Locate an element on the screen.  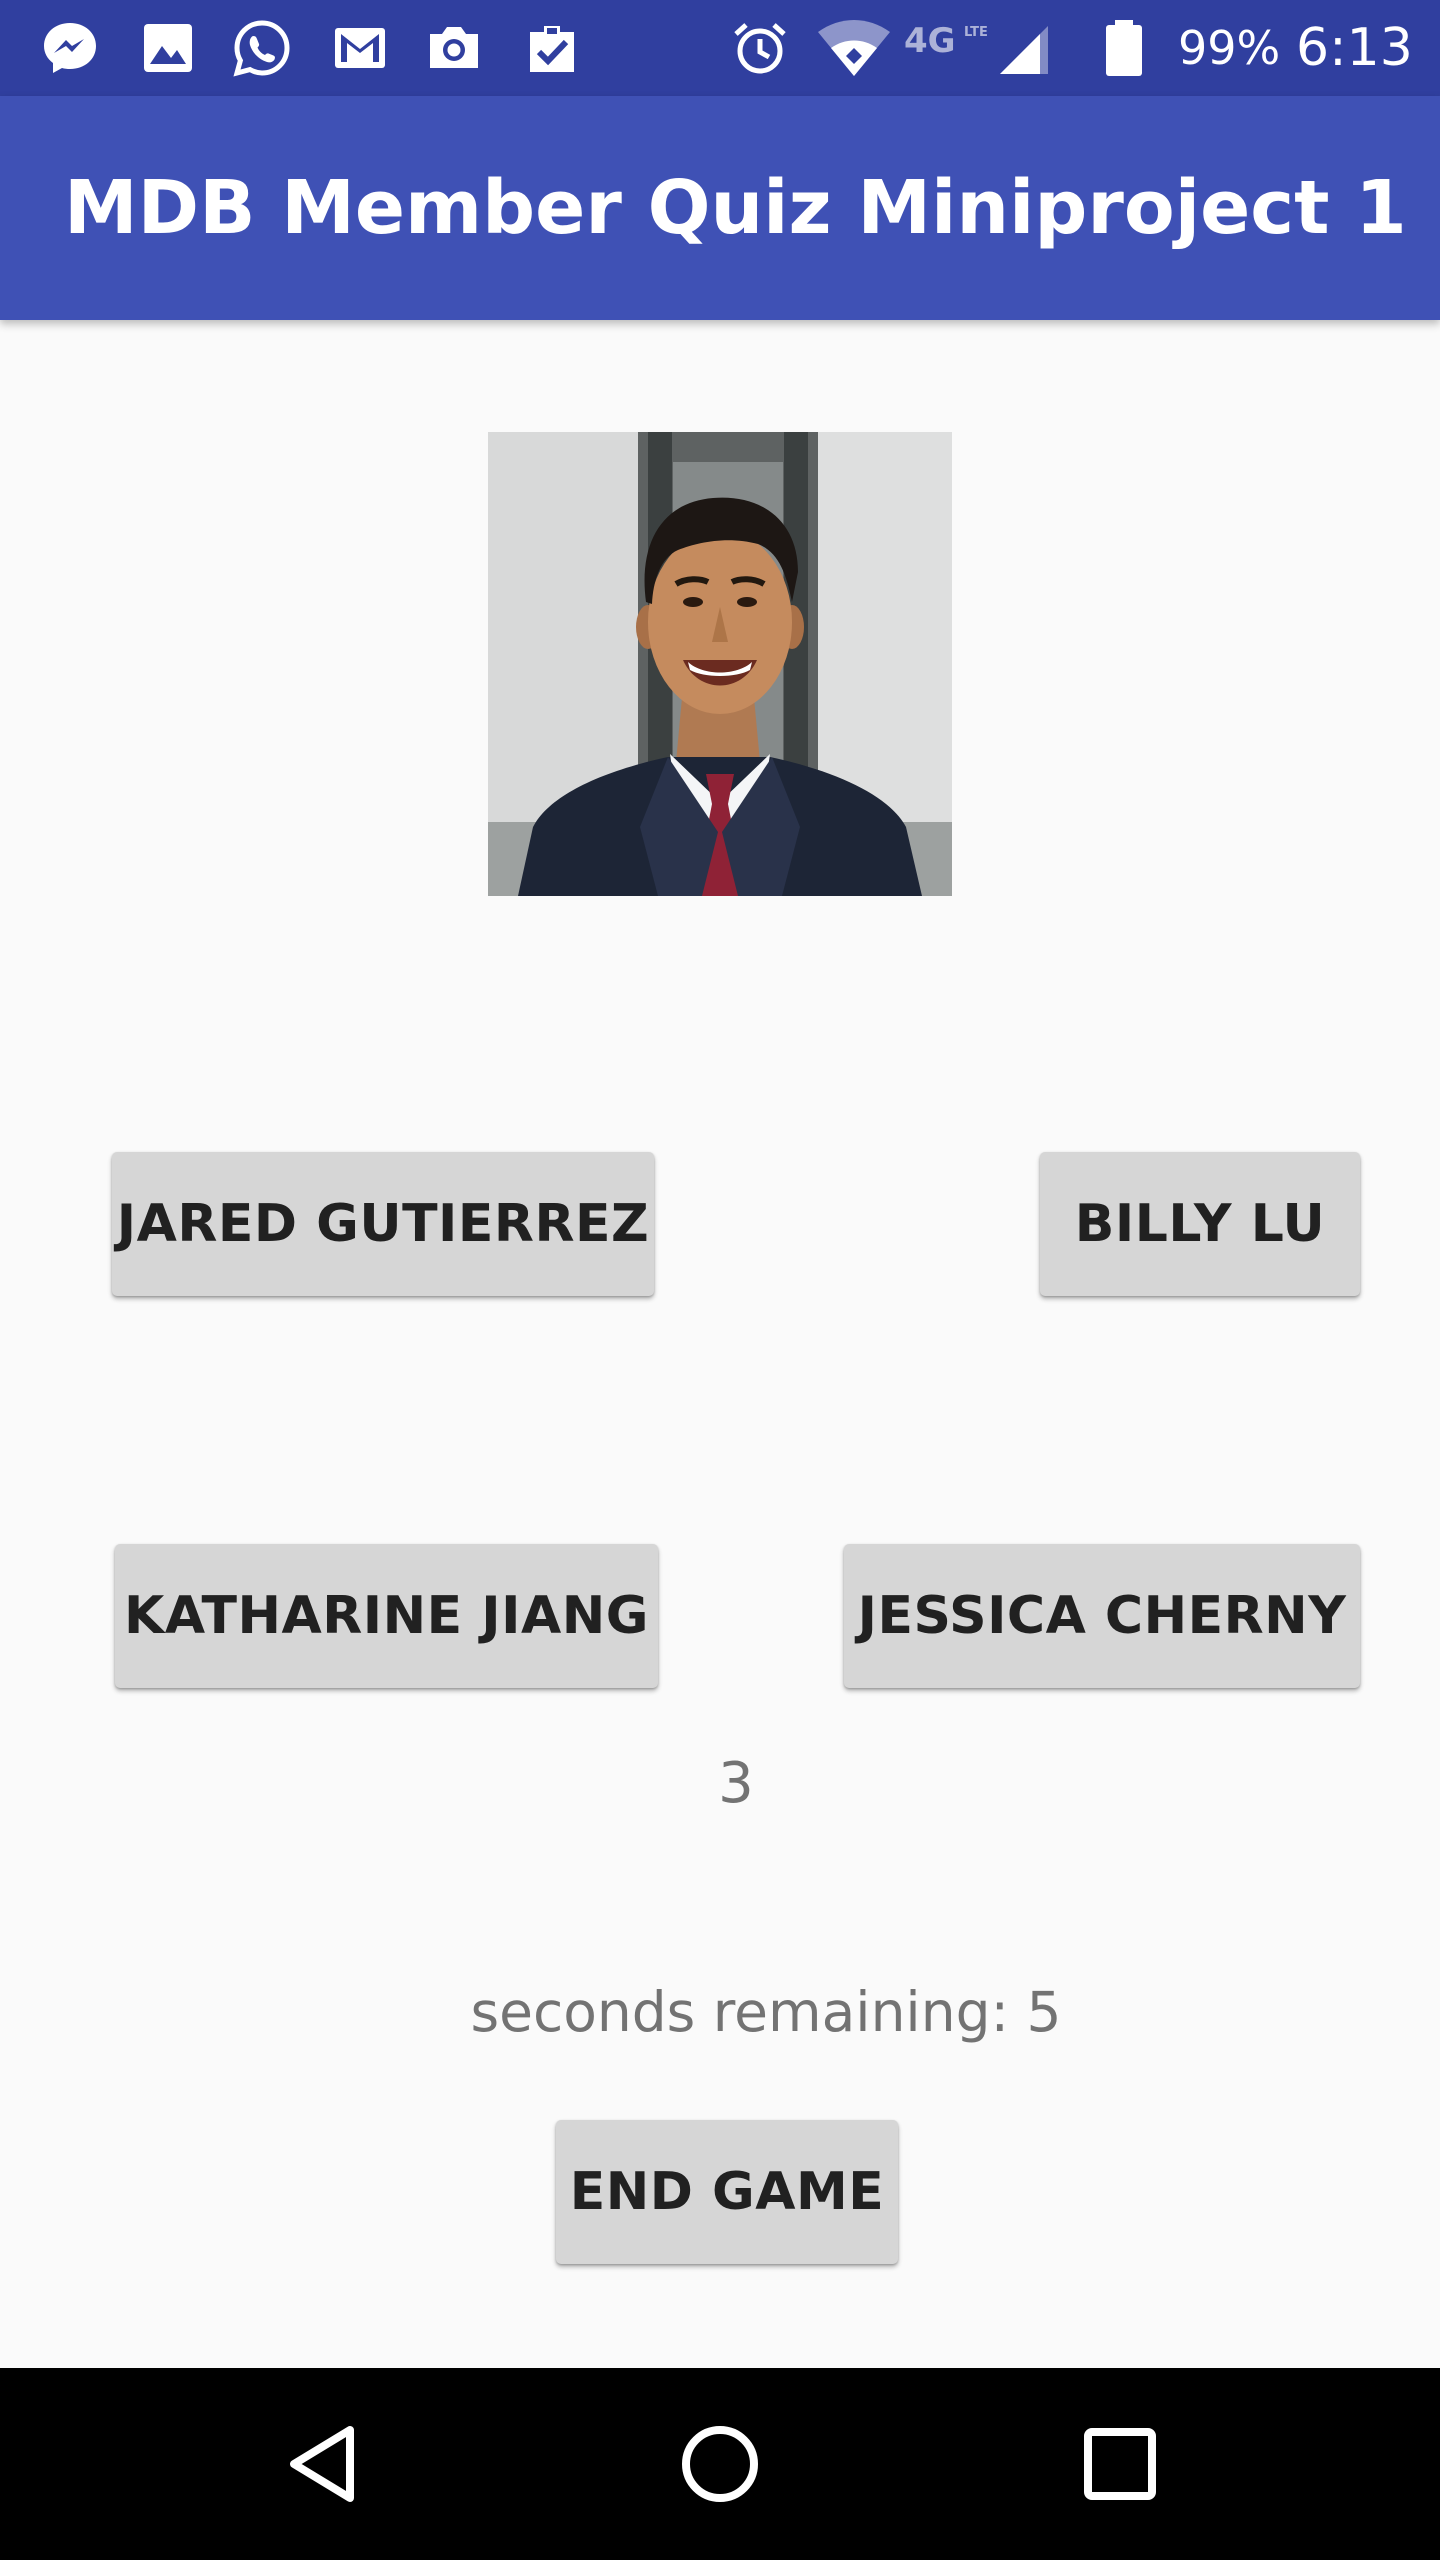
recents-button is located at coordinates (1120, 2464).